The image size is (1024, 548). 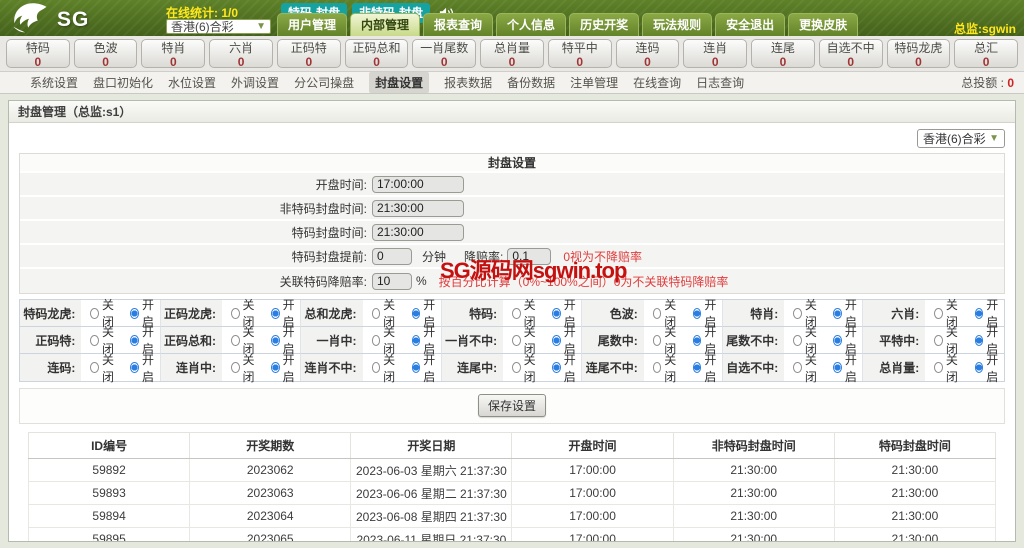 What do you see at coordinates (392, 281) in the screenshot?
I see `related-odds-input` at bounding box center [392, 281].